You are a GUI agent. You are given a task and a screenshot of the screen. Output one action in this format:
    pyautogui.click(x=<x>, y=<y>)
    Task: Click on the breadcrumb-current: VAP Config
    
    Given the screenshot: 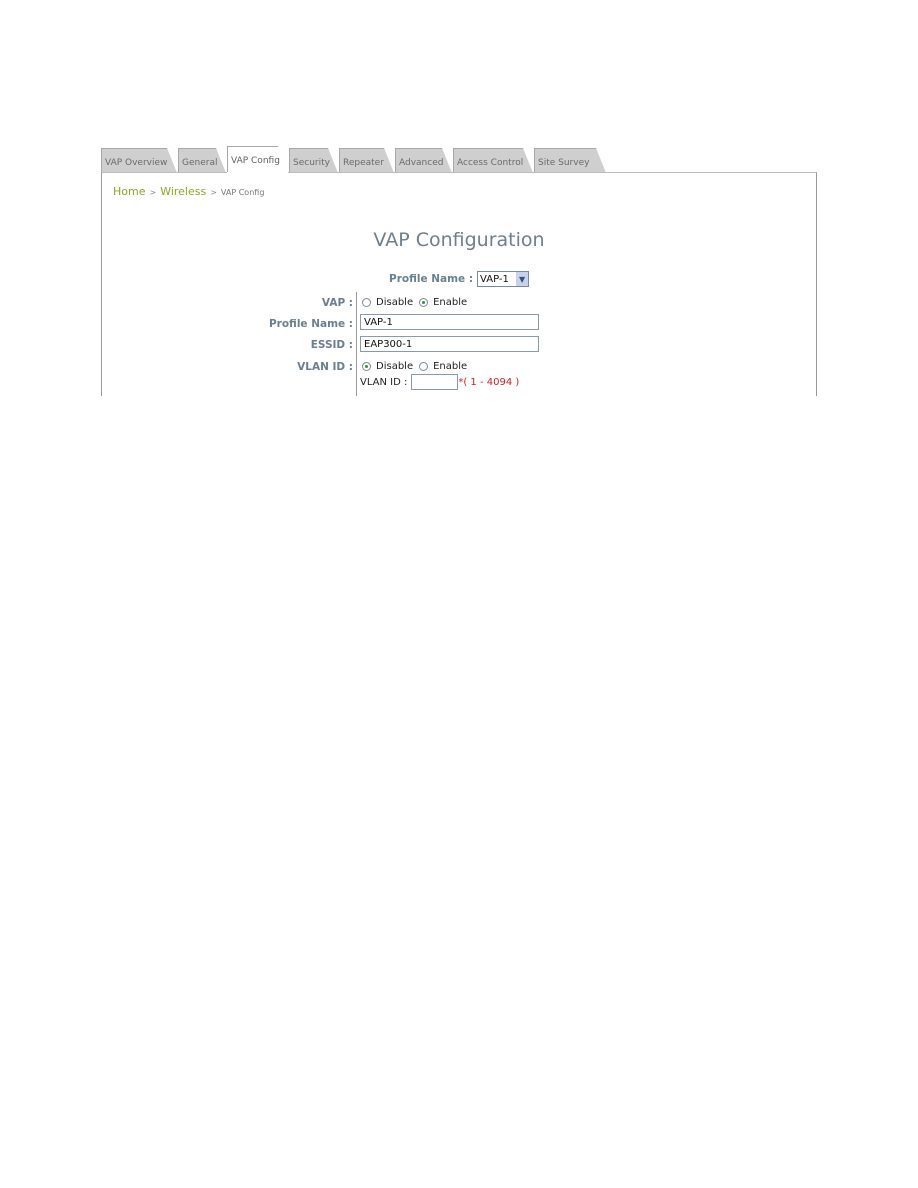 What is the action you would take?
    pyautogui.click(x=242, y=192)
    